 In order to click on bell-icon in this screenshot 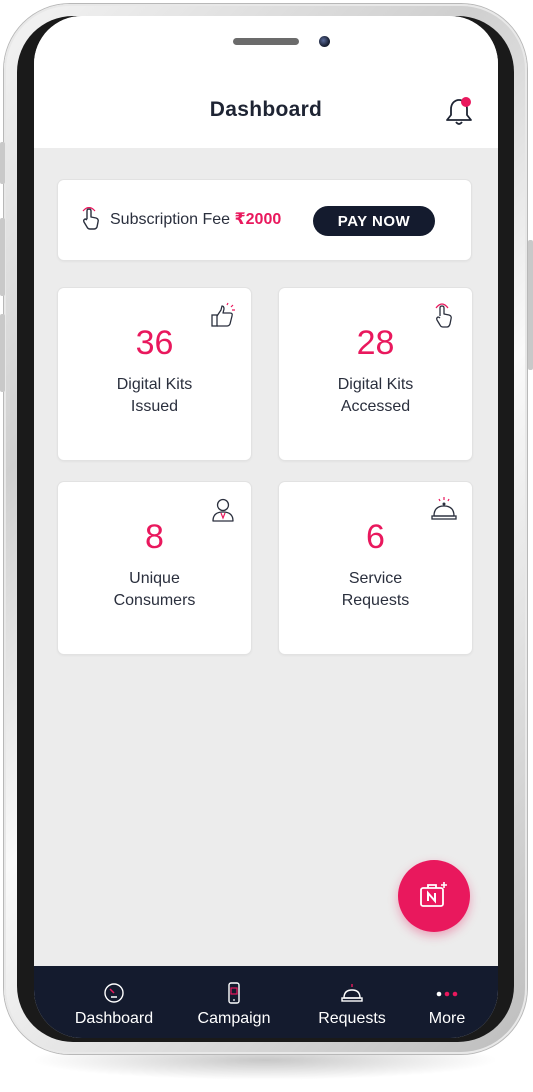, I will do `click(460, 111)`.